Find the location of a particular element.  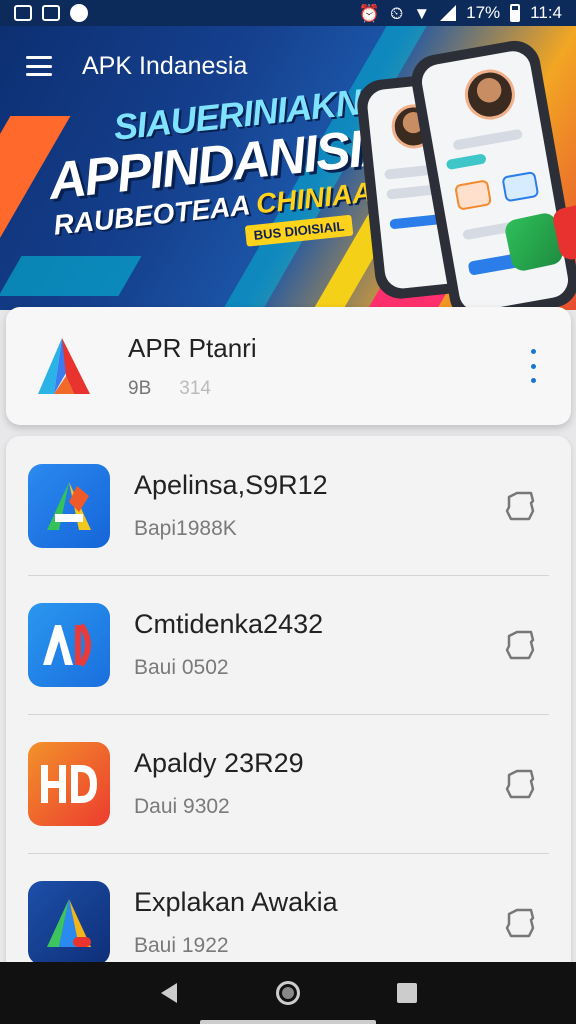

app-title: APK Indanesia is located at coordinates (165, 65).